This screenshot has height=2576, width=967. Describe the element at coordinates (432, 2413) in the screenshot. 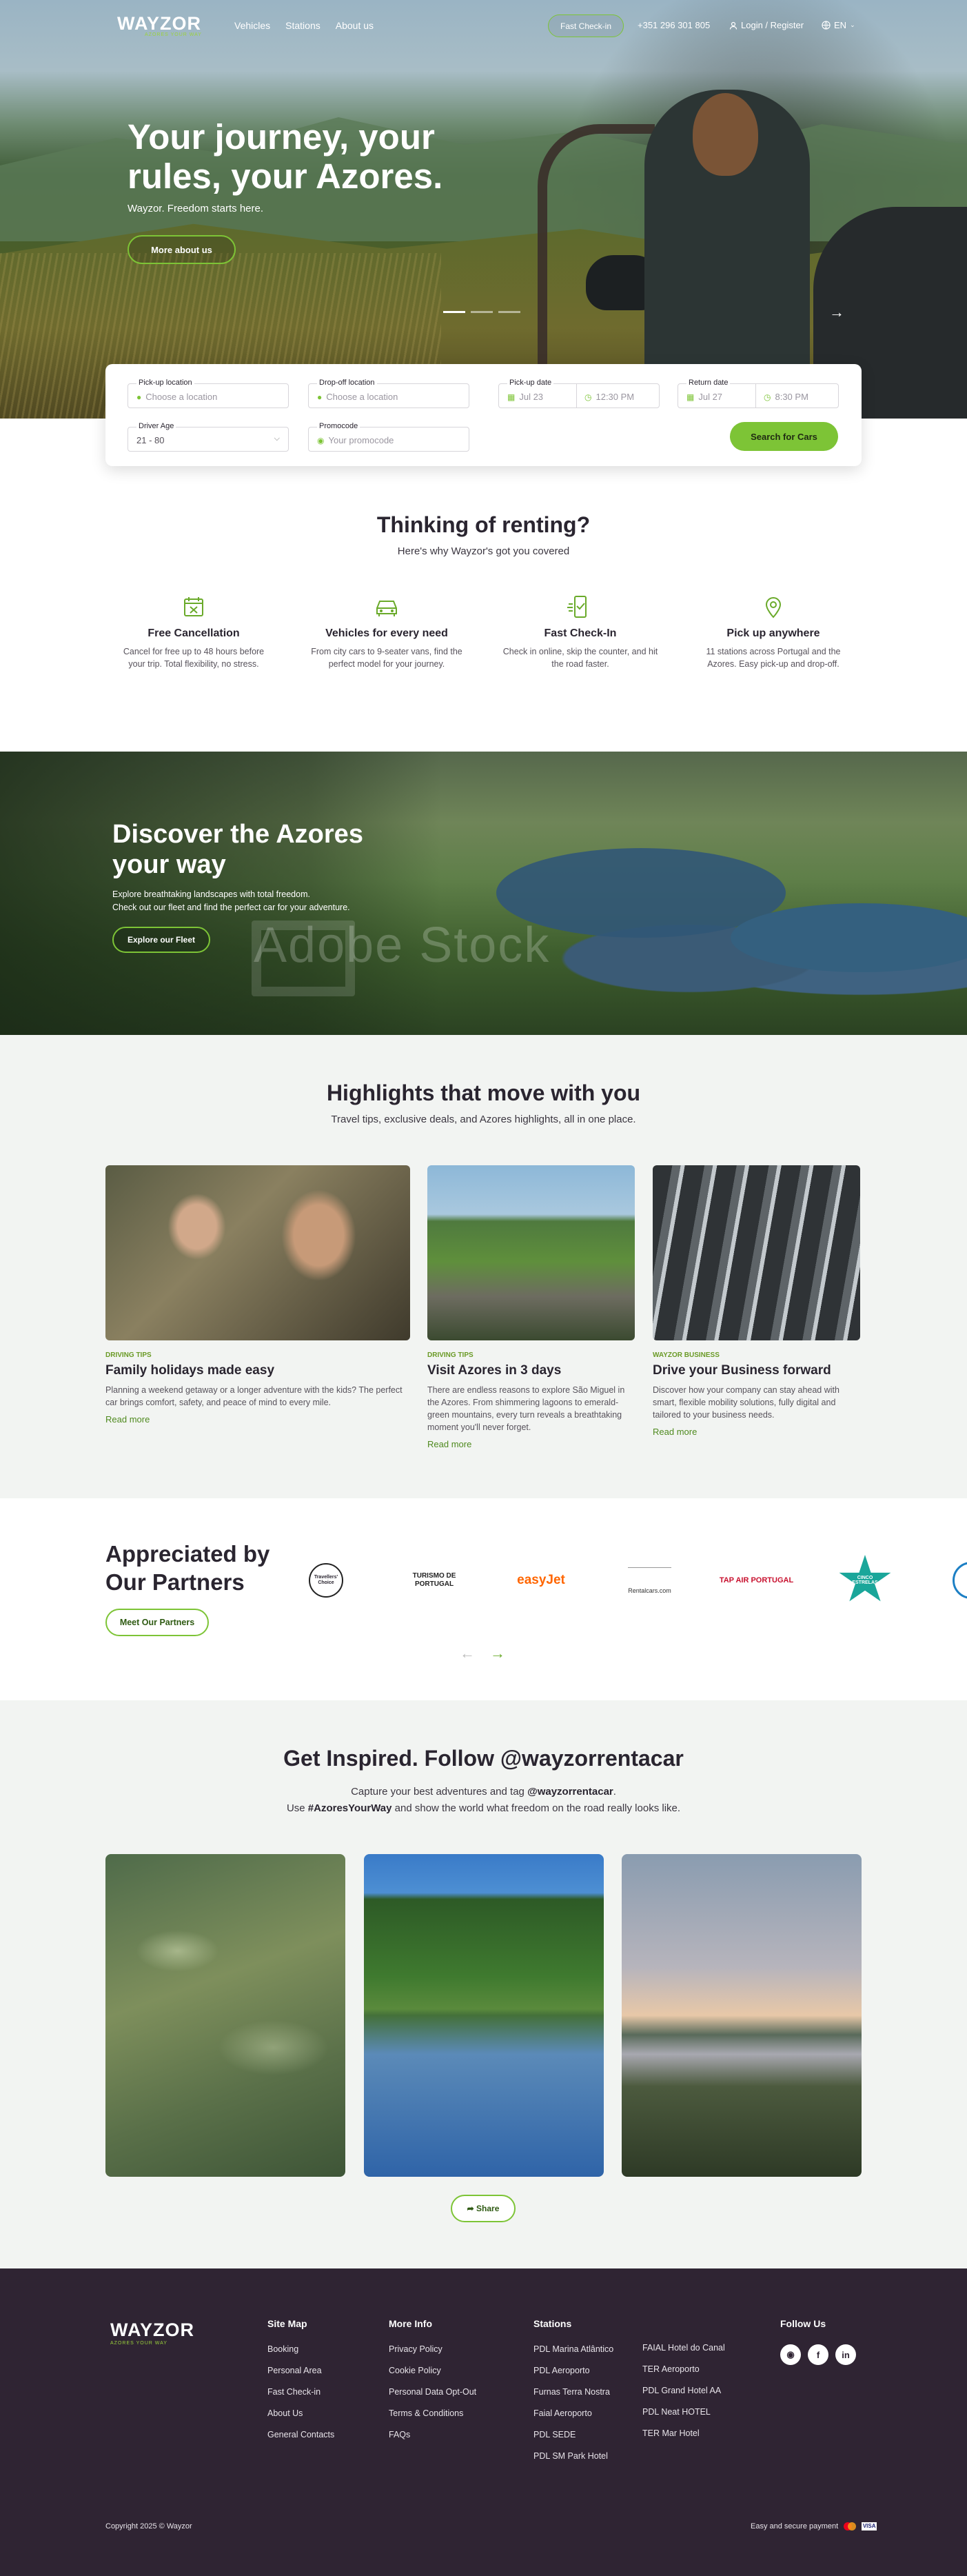

I see `footer-link-terms: Terms & Conditions` at that location.